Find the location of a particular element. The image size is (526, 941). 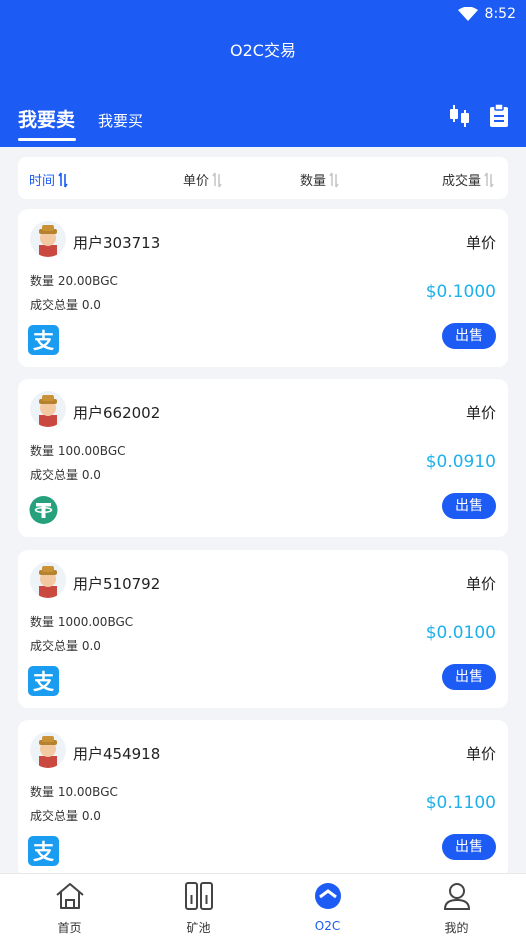

unit-price: $0.0100 is located at coordinates (460, 633).